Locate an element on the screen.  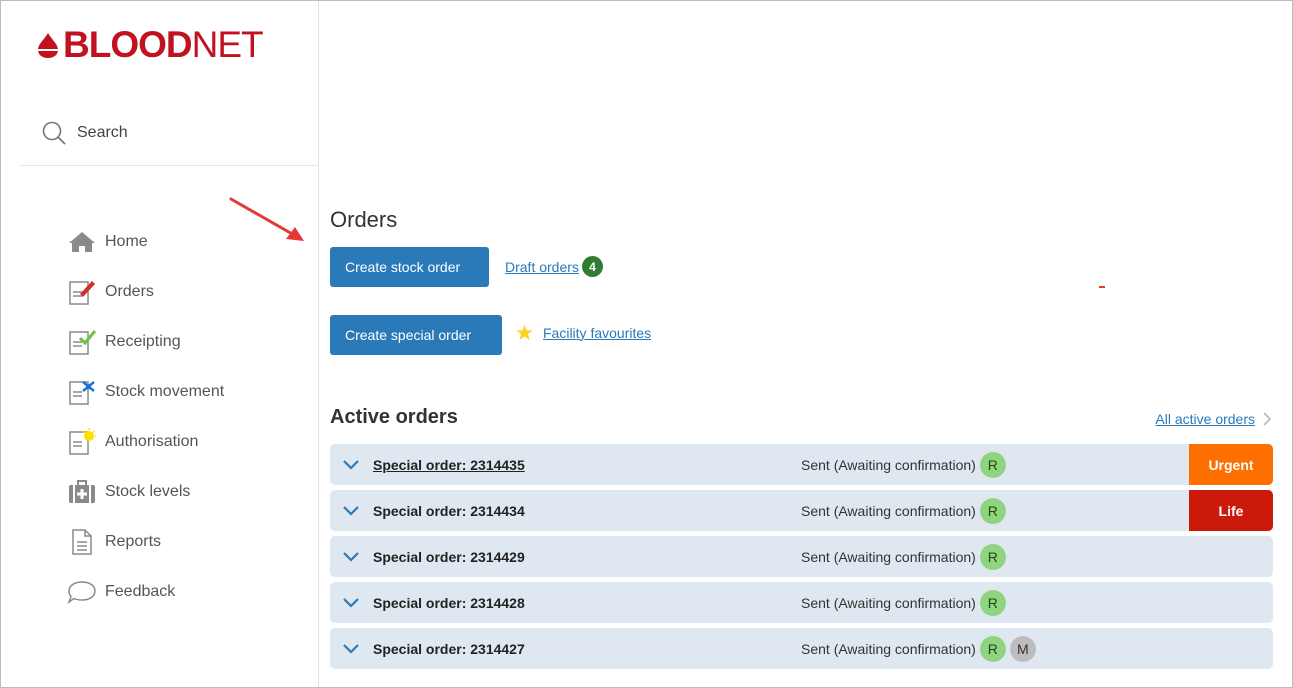
sidebar-item-home: Home is located at coordinates (145, 242).